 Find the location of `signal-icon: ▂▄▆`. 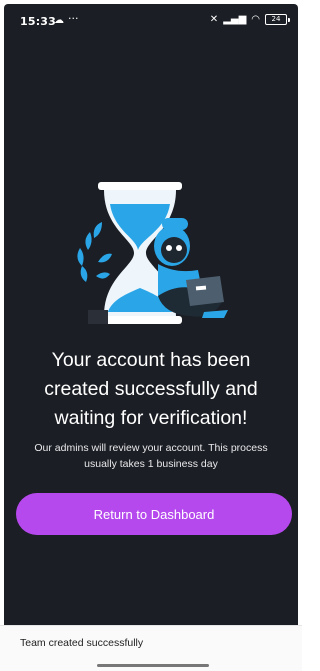

signal-icon: ▂▄▆ is located at coordinates (235, 19).